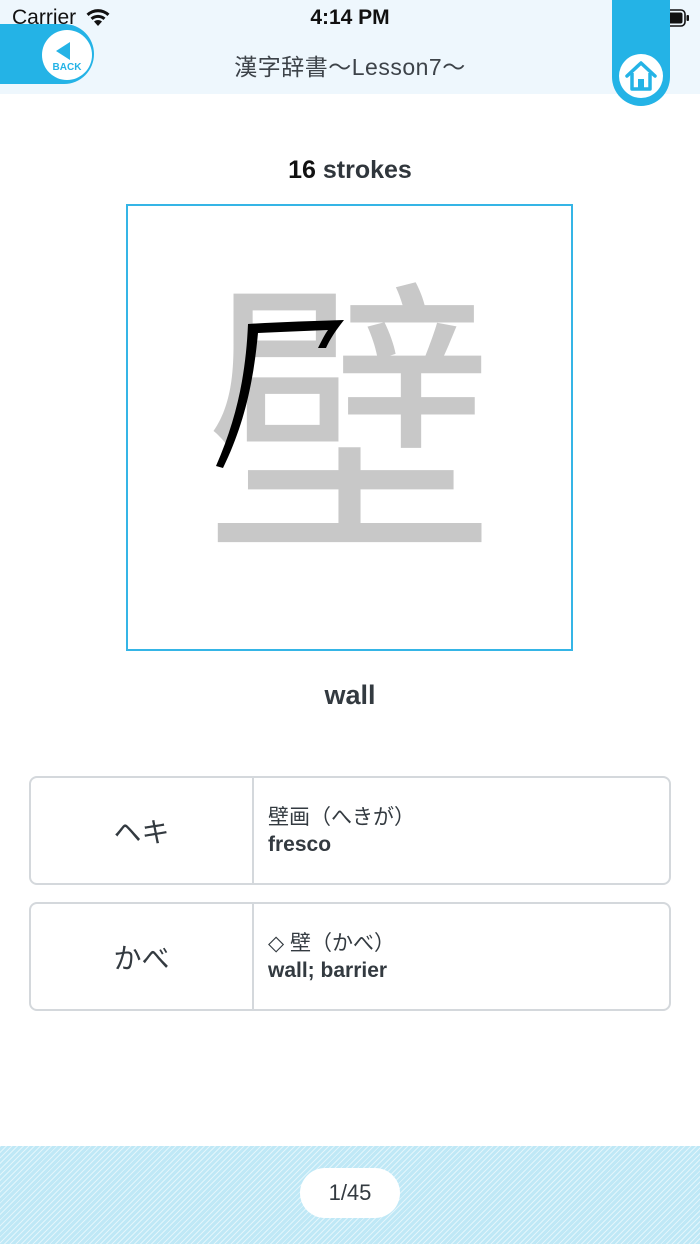 The image size is (700, 1244). I want to click on reading-row: かべ ◇ 壁（かべ） wall; barrier, so click(350, 956).